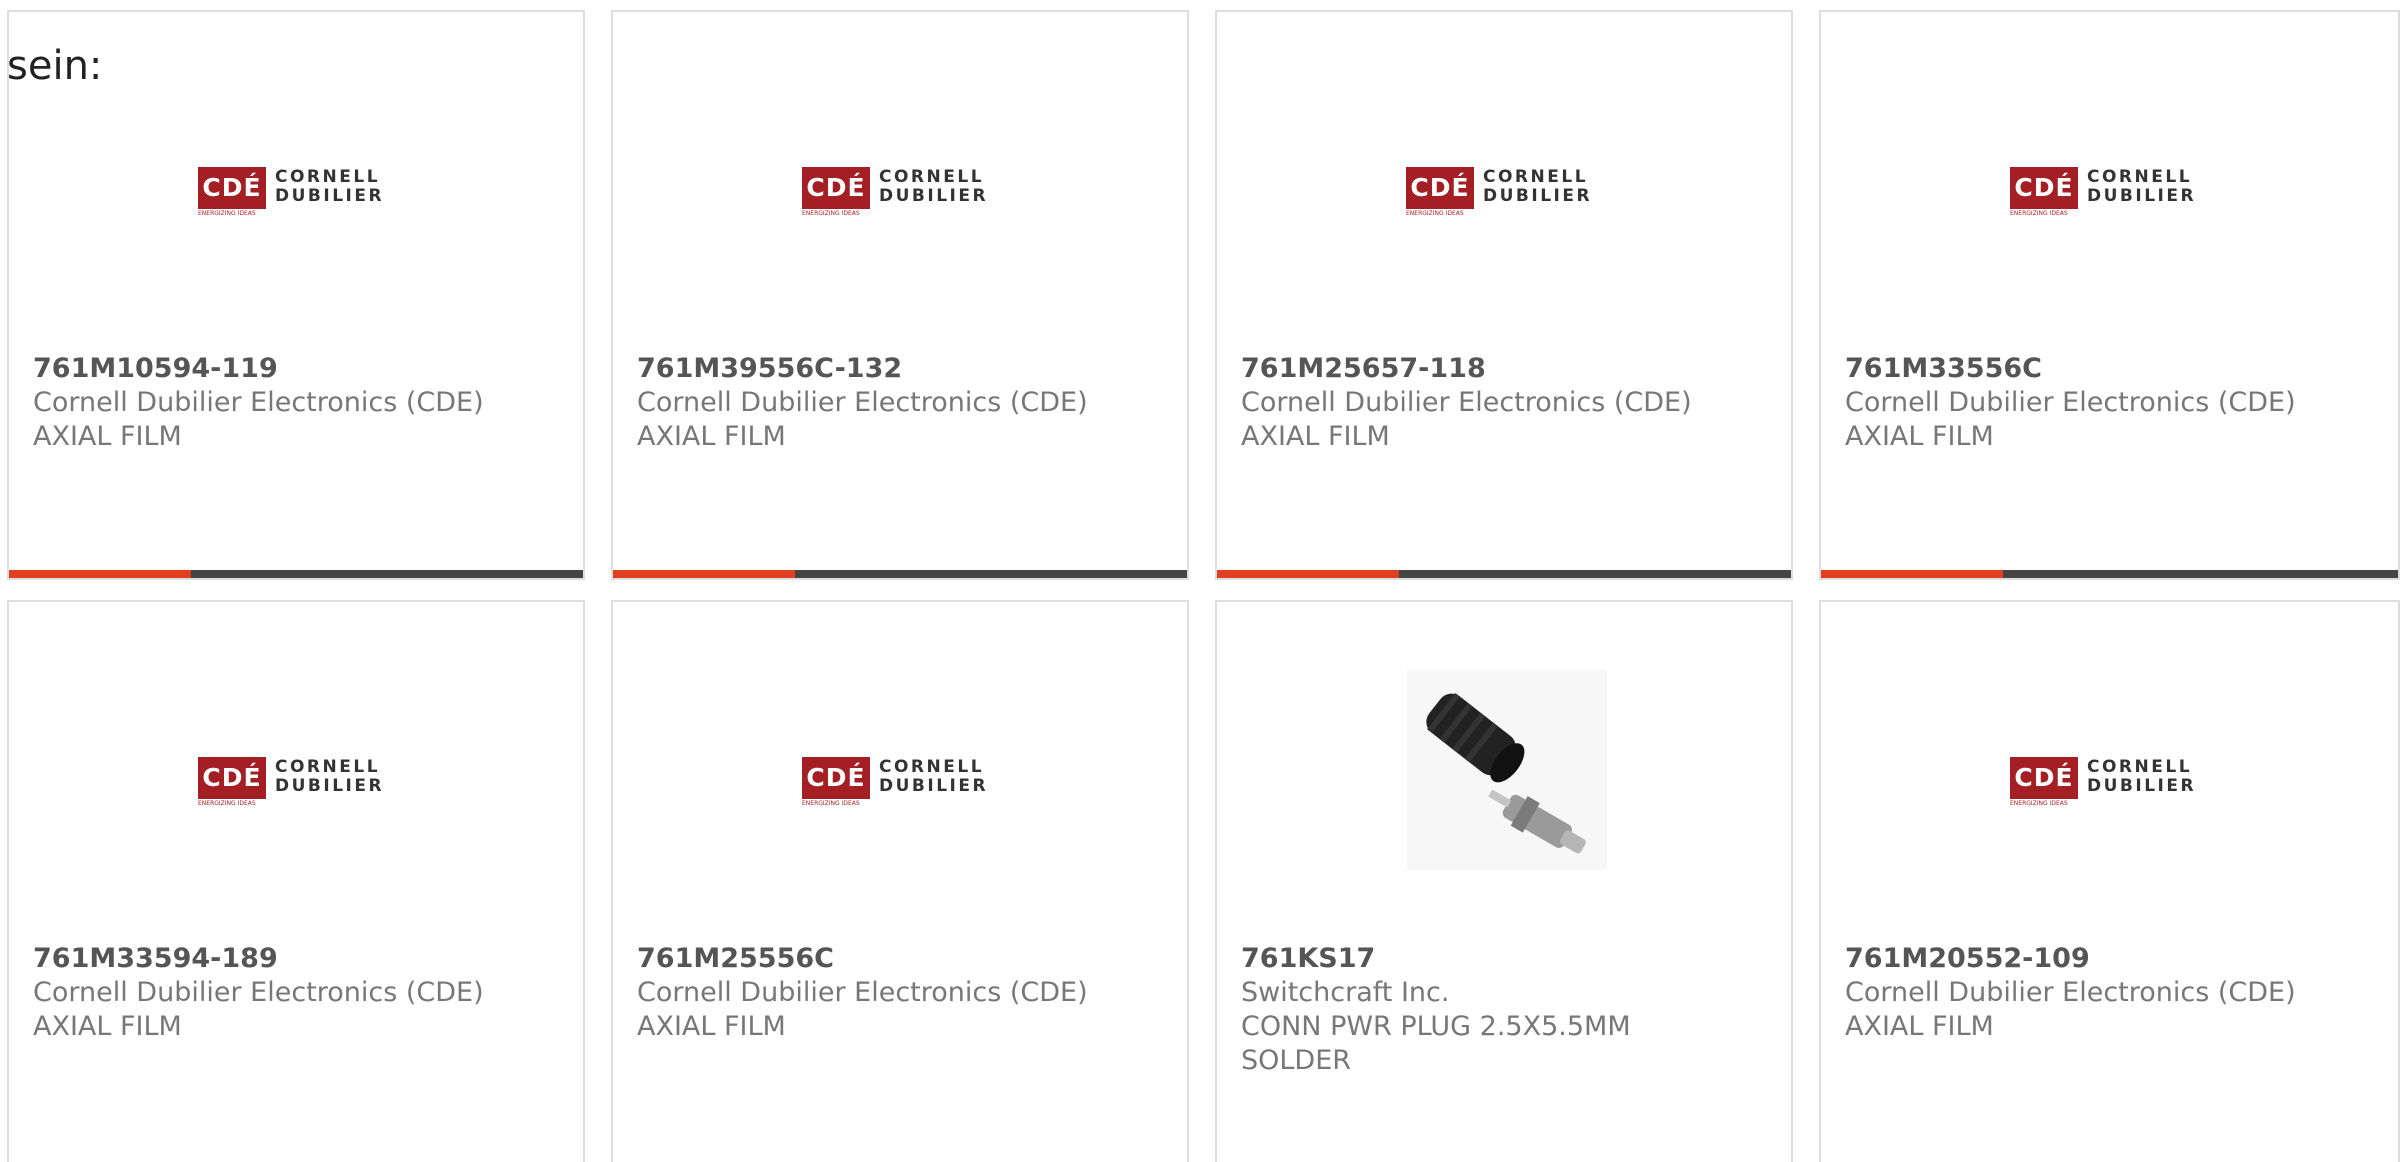 The image size is (2400, 1162). Describe the element at coordinates (1308, 959) in the screenshot. I see `part-number-link: 761KS17` at that location.